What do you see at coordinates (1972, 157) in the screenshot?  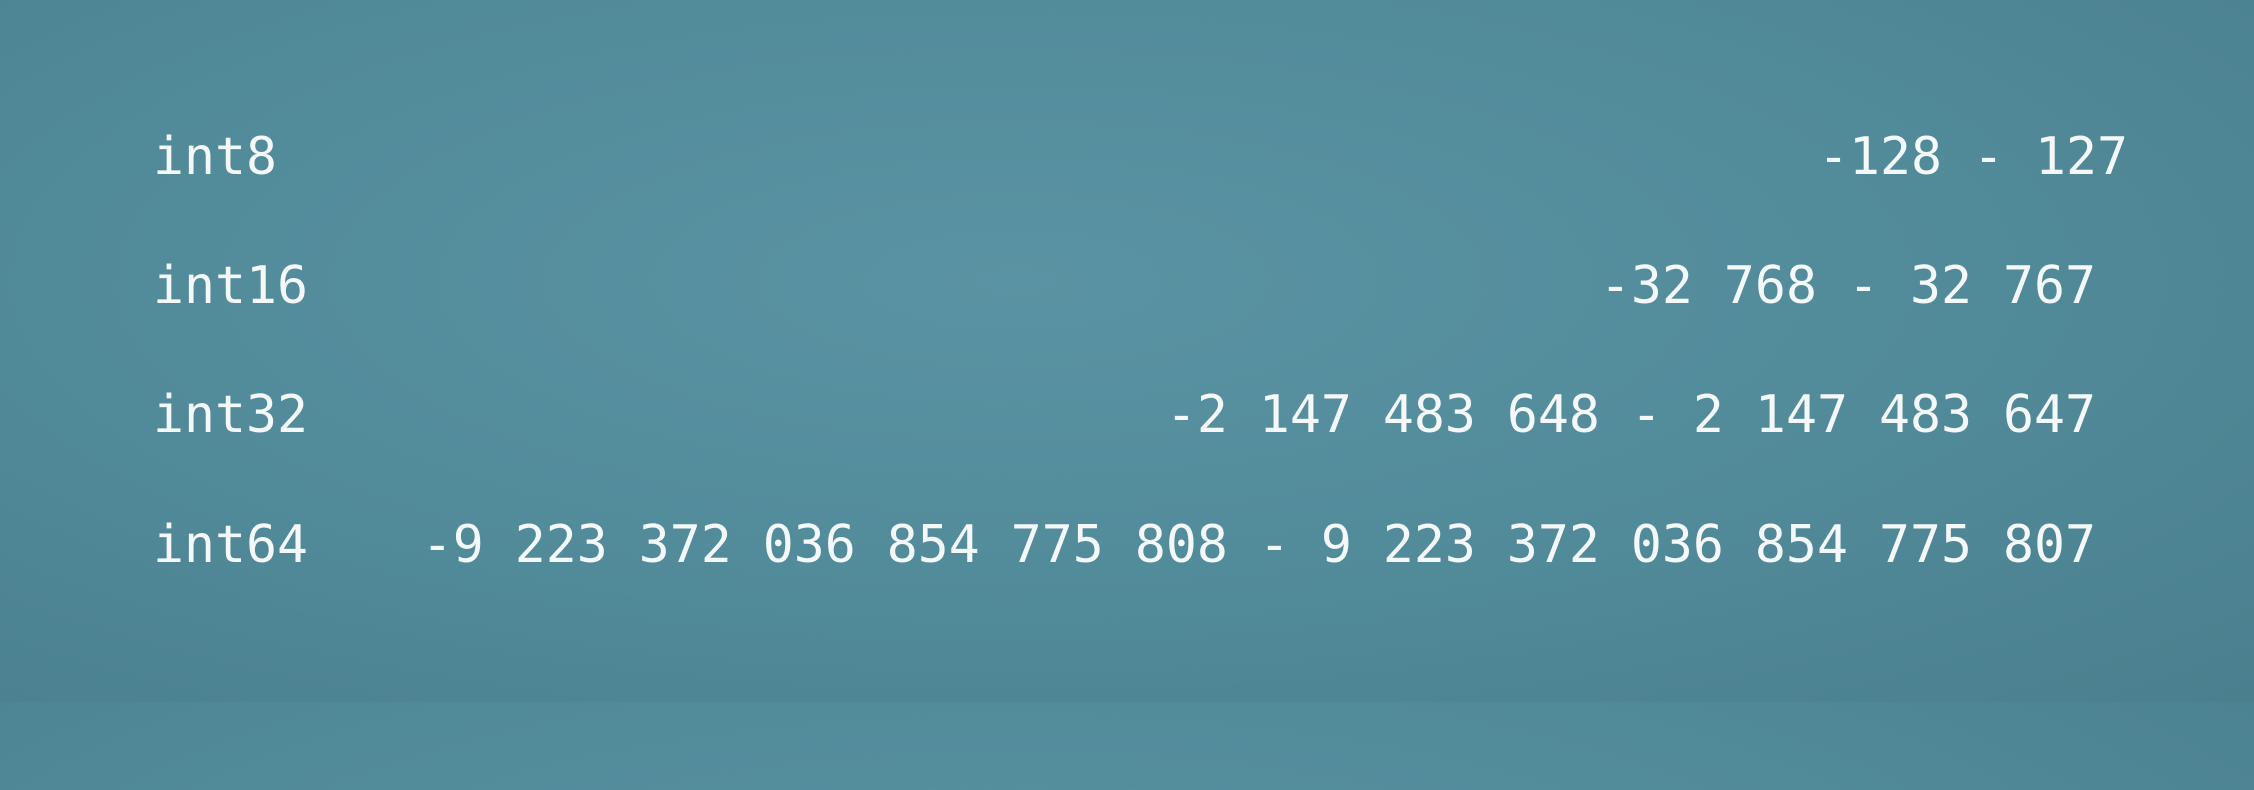 I see `type-range: -128 - 127` at bounding box center [1972, 157].